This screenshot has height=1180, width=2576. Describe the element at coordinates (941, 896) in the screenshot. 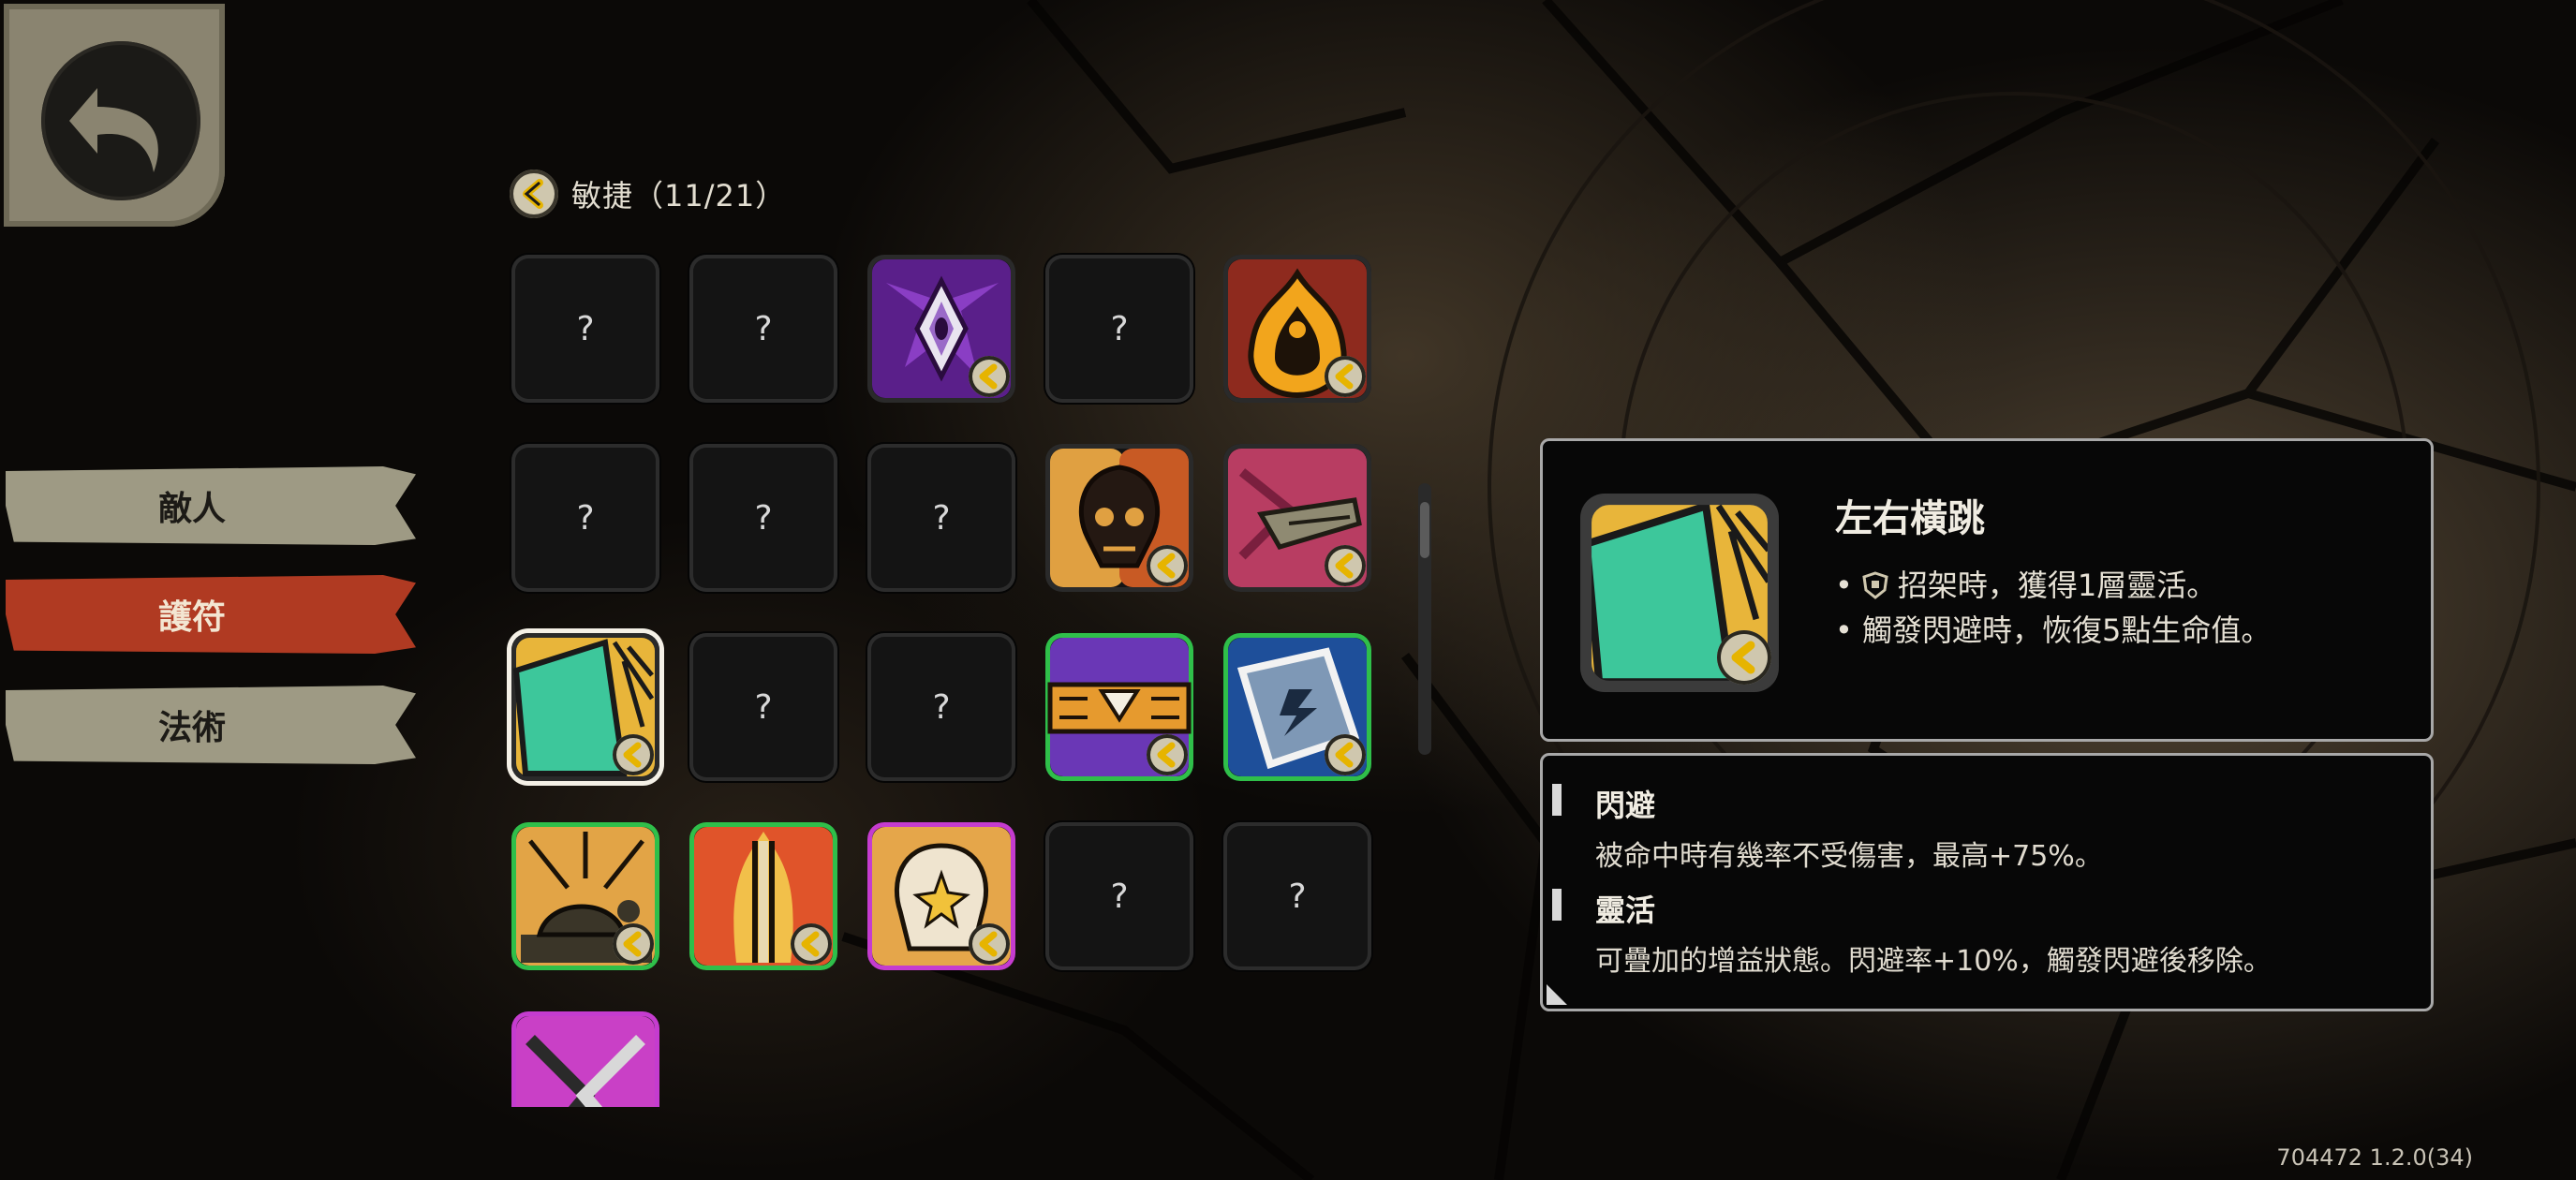

I see `talisman-slot-skull` at that location.